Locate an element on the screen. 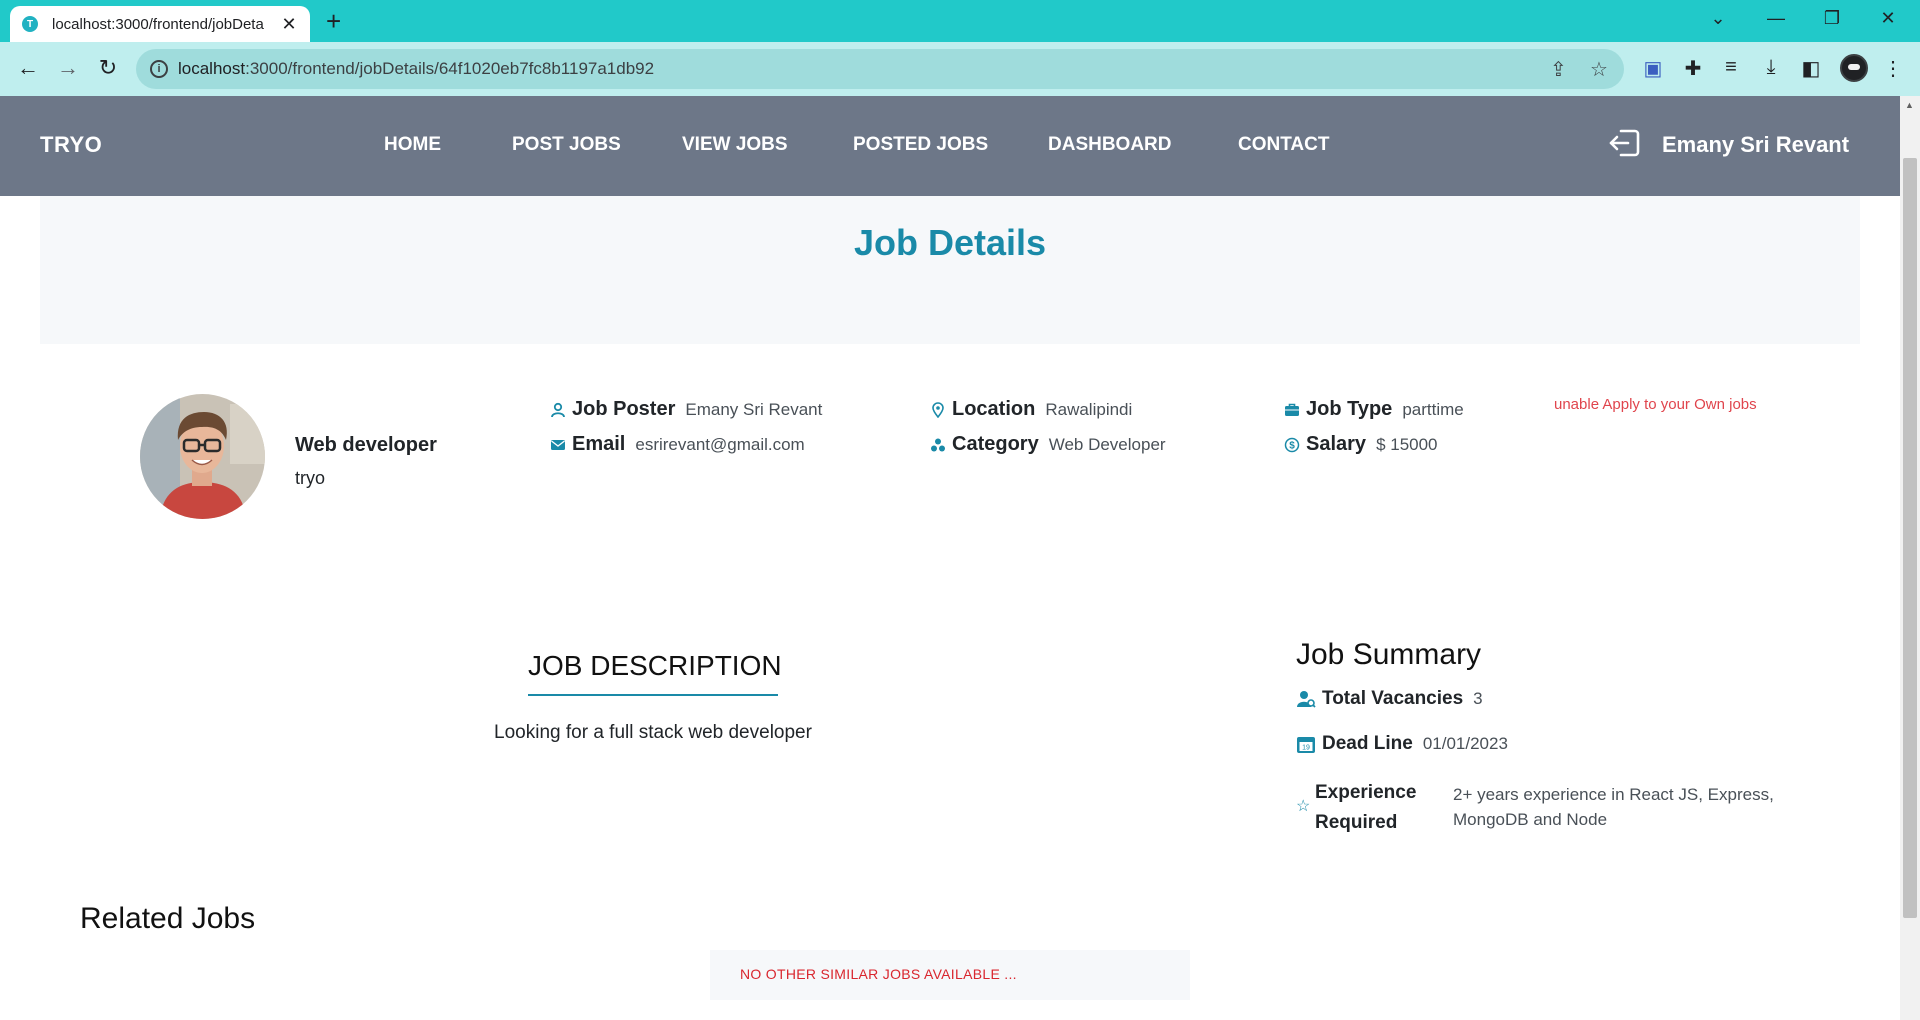 The width and height of the screenshot is (1920, 1020). location-row: Location Rawalipindi is located at coordinates (1031, 409).